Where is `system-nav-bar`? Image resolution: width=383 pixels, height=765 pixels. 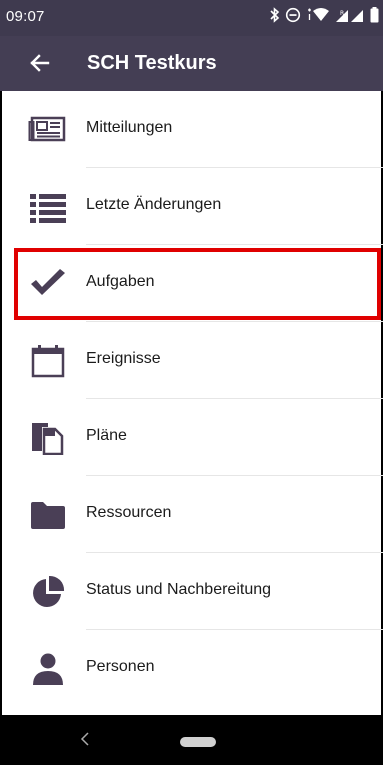 system-nav-bar is located at coordinates (191, 740).